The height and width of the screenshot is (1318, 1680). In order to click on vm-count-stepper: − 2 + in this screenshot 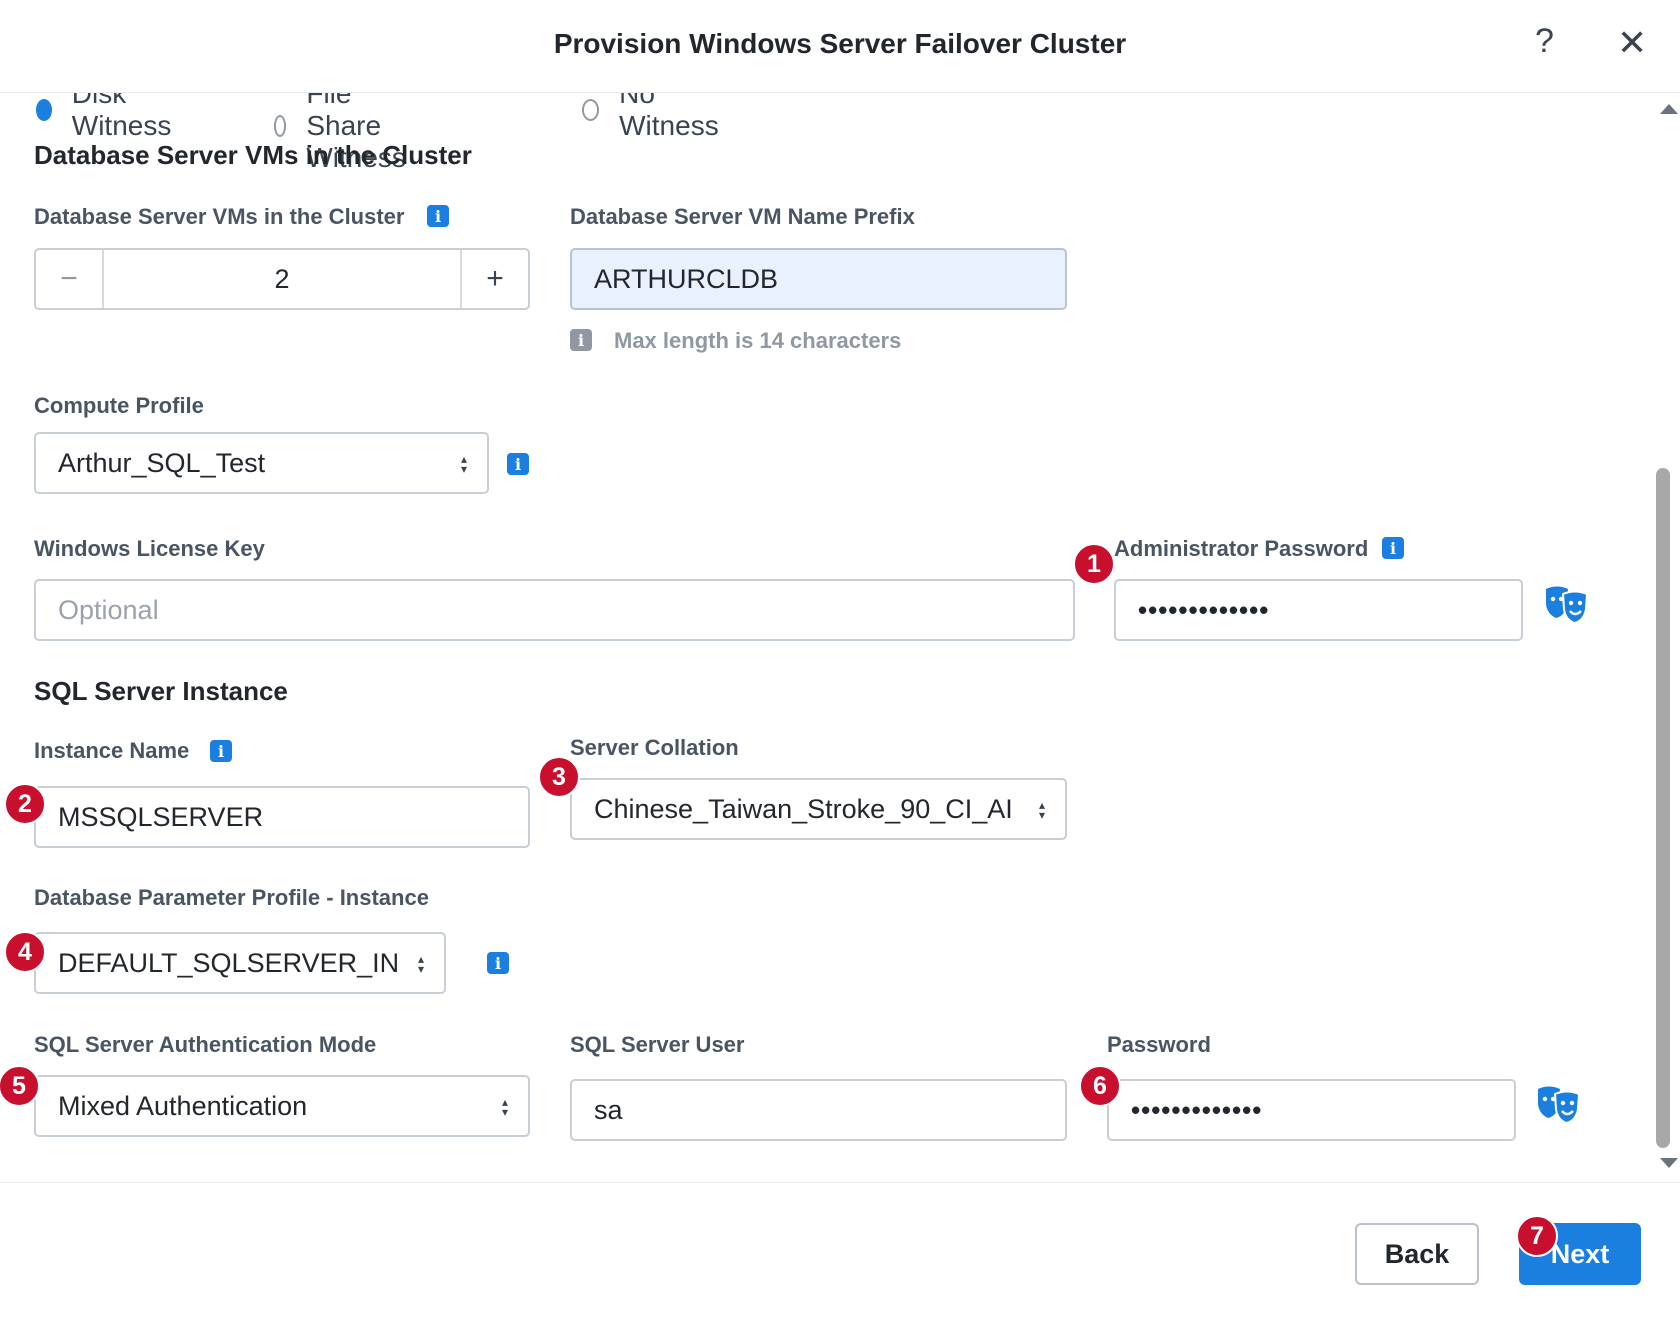, I will do `click(282, 279)`.